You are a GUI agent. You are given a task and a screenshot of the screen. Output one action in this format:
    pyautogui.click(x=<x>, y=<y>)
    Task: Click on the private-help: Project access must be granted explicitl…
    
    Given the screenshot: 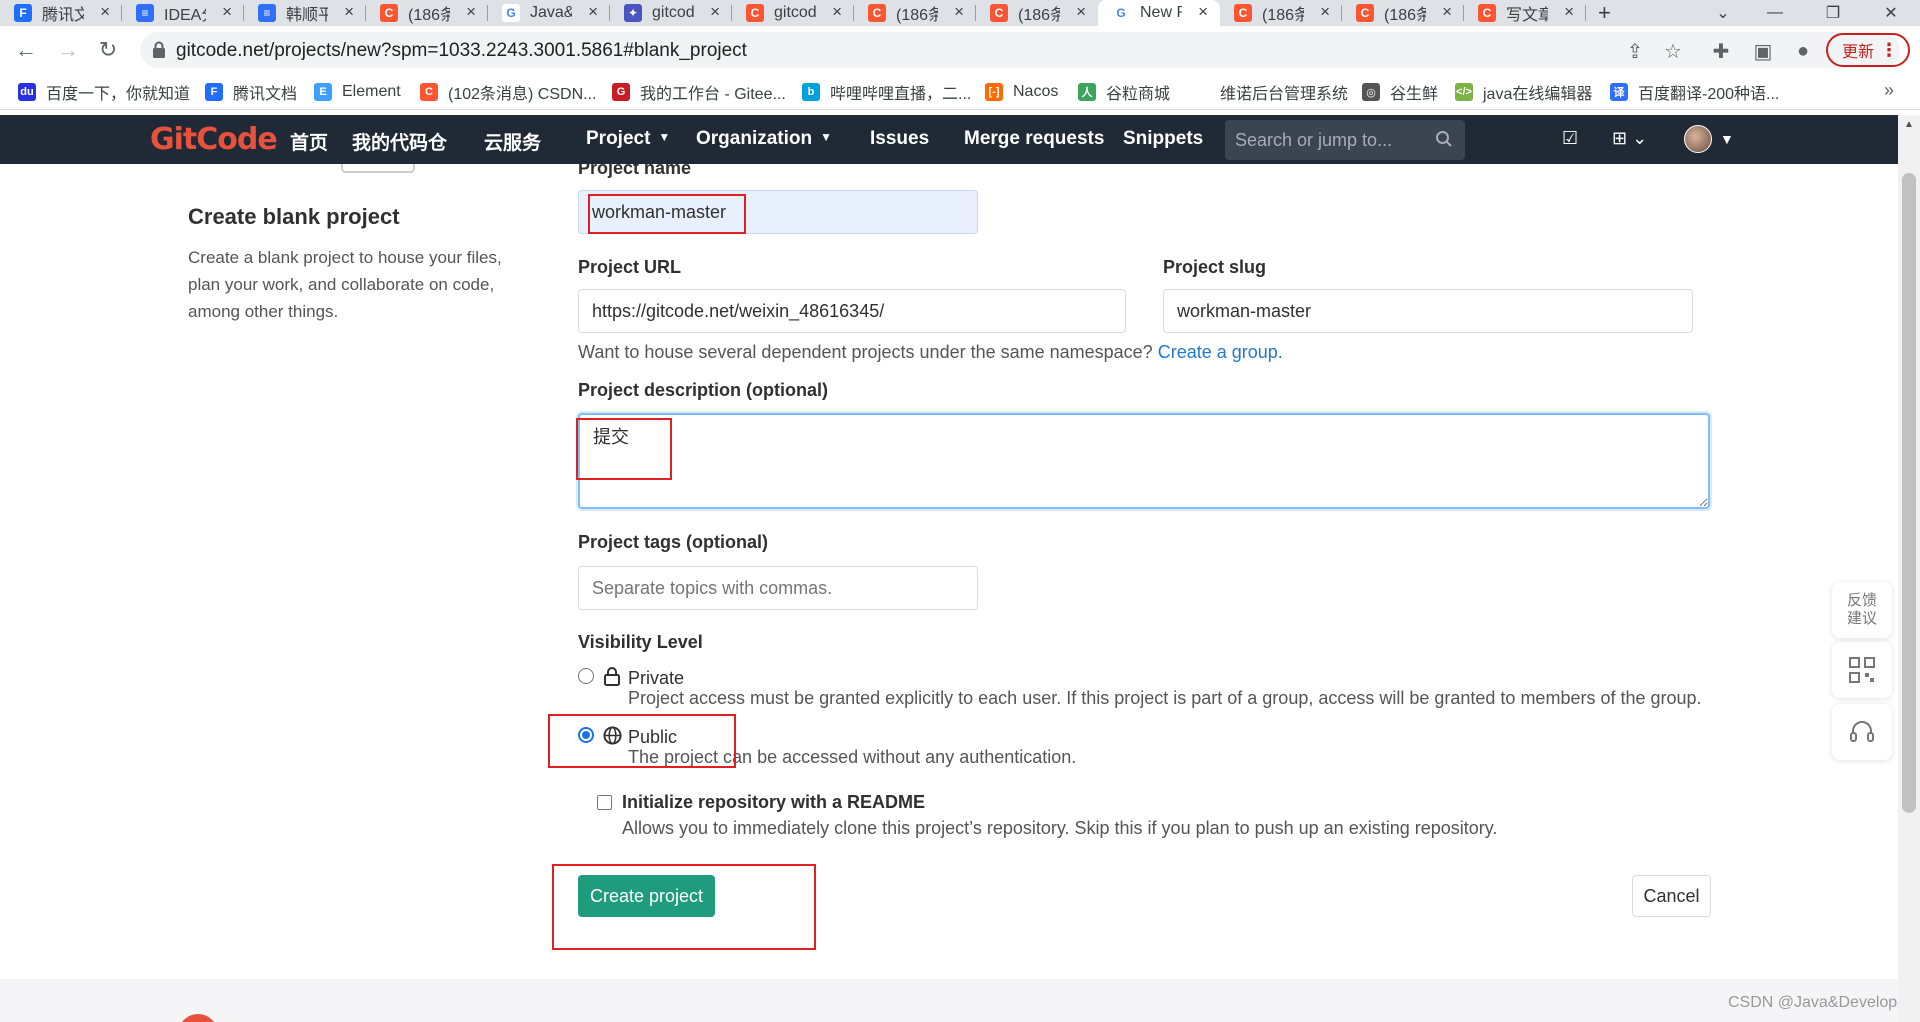 What is the action you would take?
    pyautogui.click(x=1165, y=698)
    